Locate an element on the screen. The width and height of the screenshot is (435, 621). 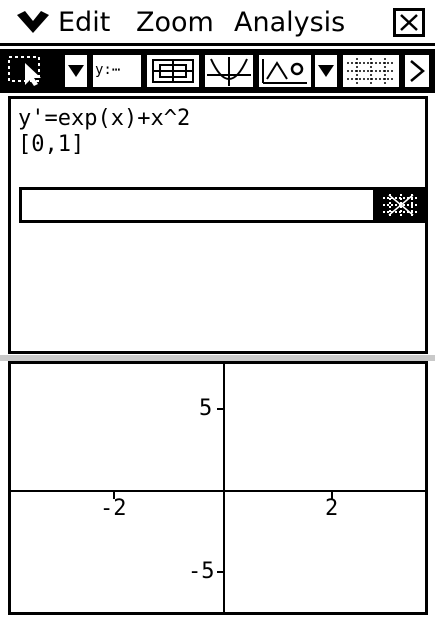
menu-edit: Edit is located at coordinates (84, 23).